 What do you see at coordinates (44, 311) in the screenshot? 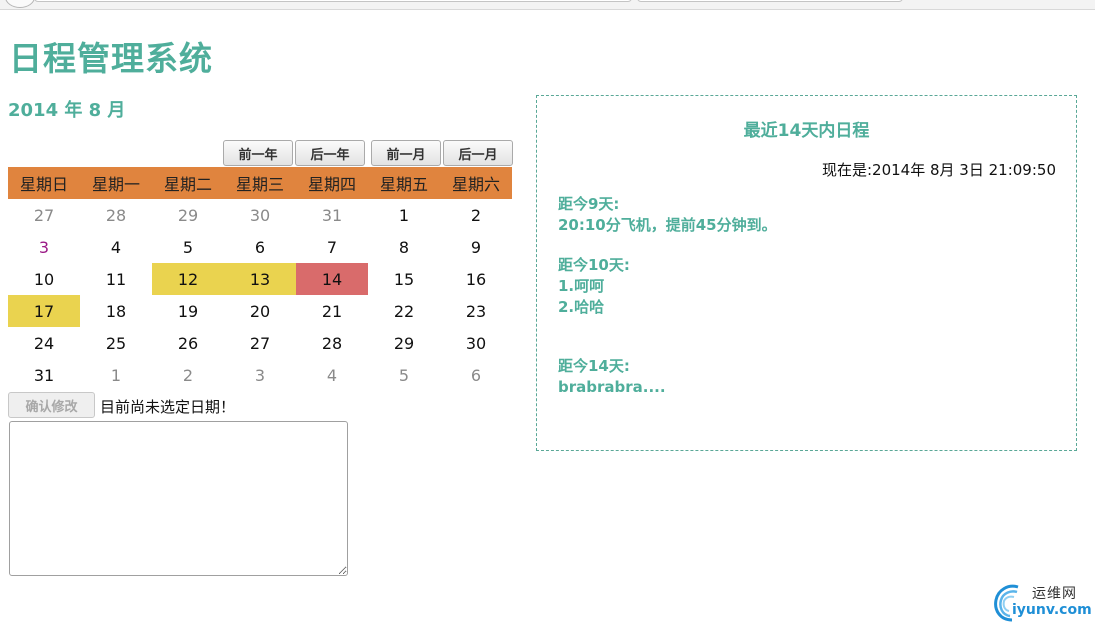
I see `calendar-day-cell: 17` at bounding box center [44, 311].